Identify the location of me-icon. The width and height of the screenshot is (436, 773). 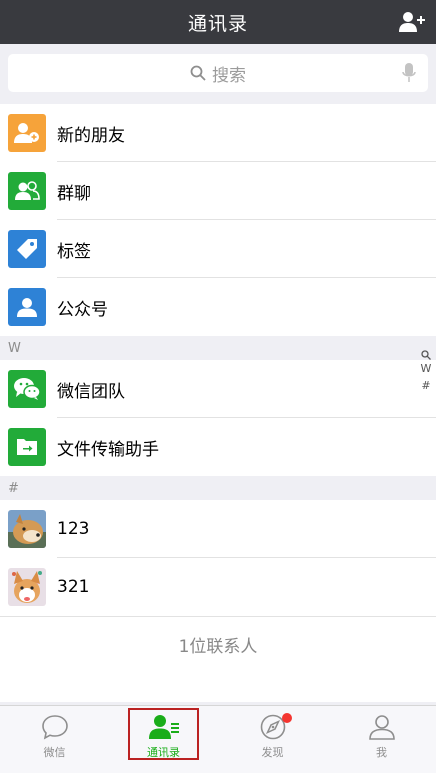
(381, 727).